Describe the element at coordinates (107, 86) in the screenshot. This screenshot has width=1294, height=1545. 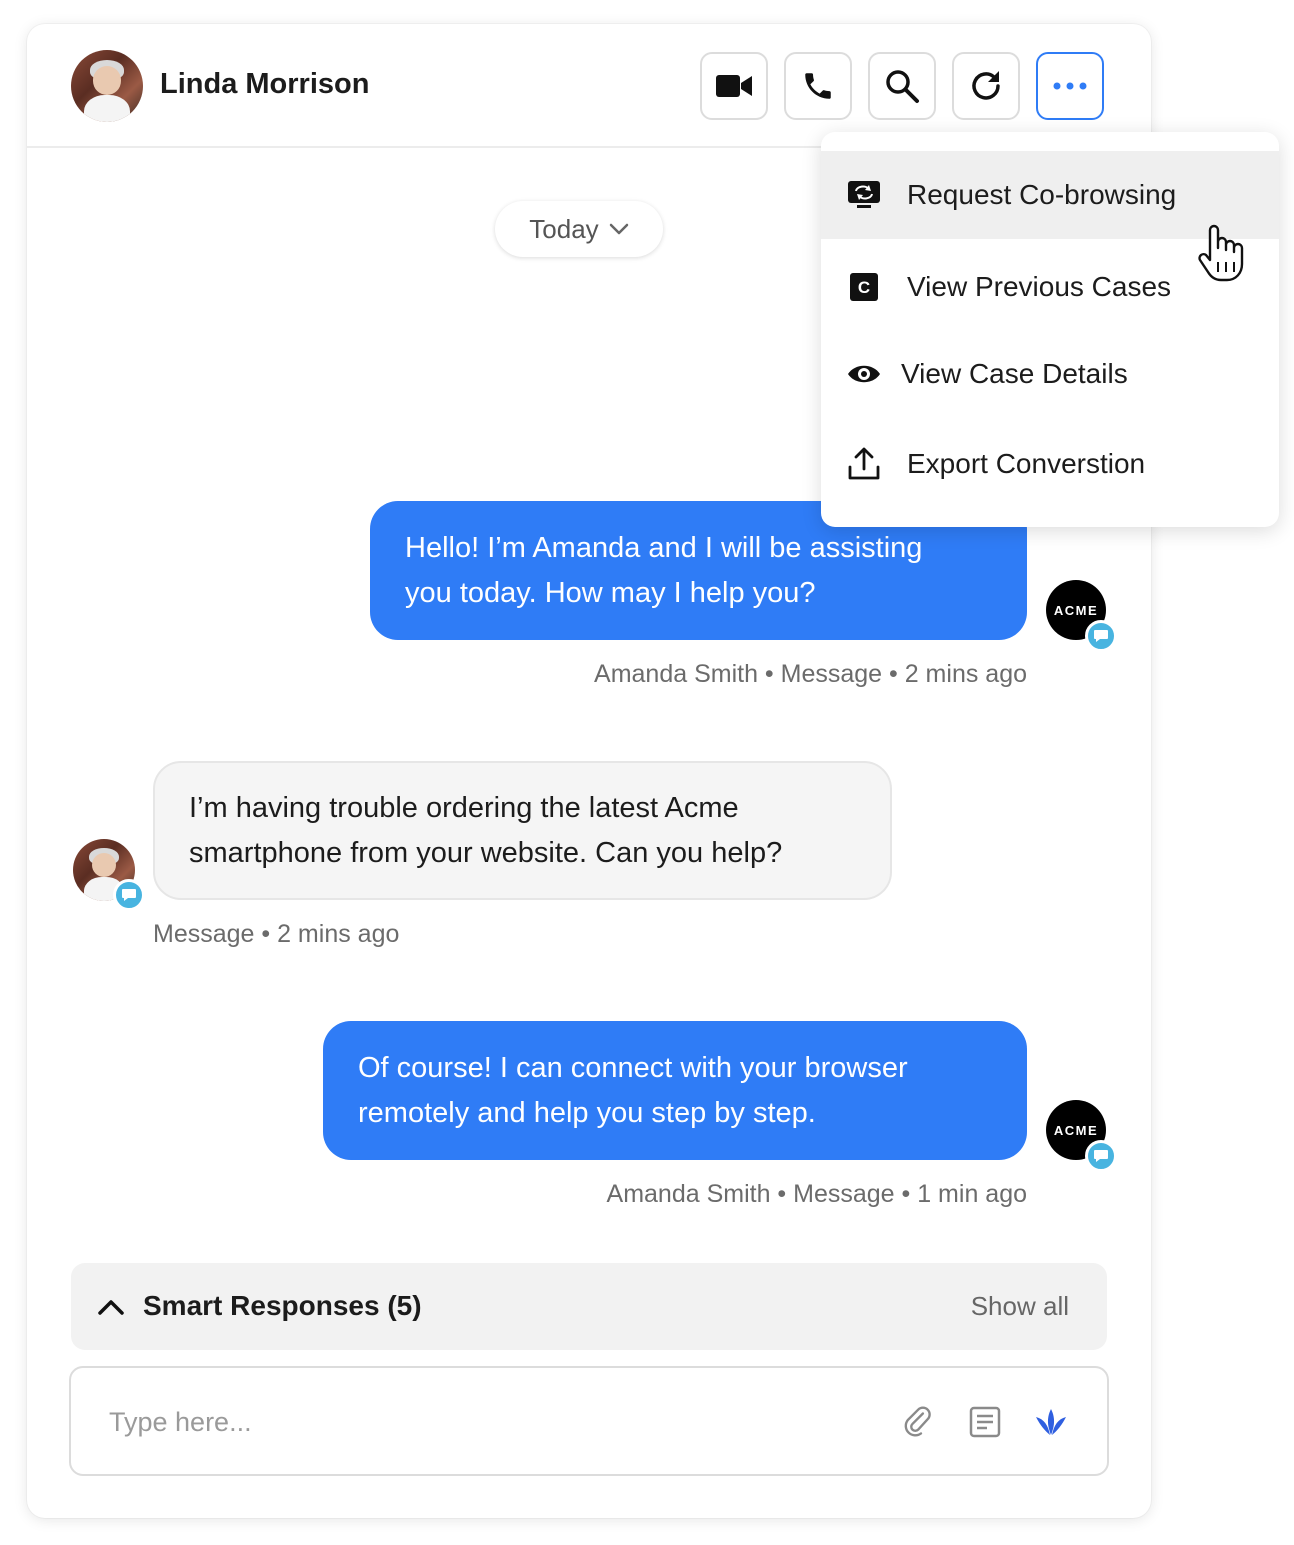
I see `contact-avatar` at that location.